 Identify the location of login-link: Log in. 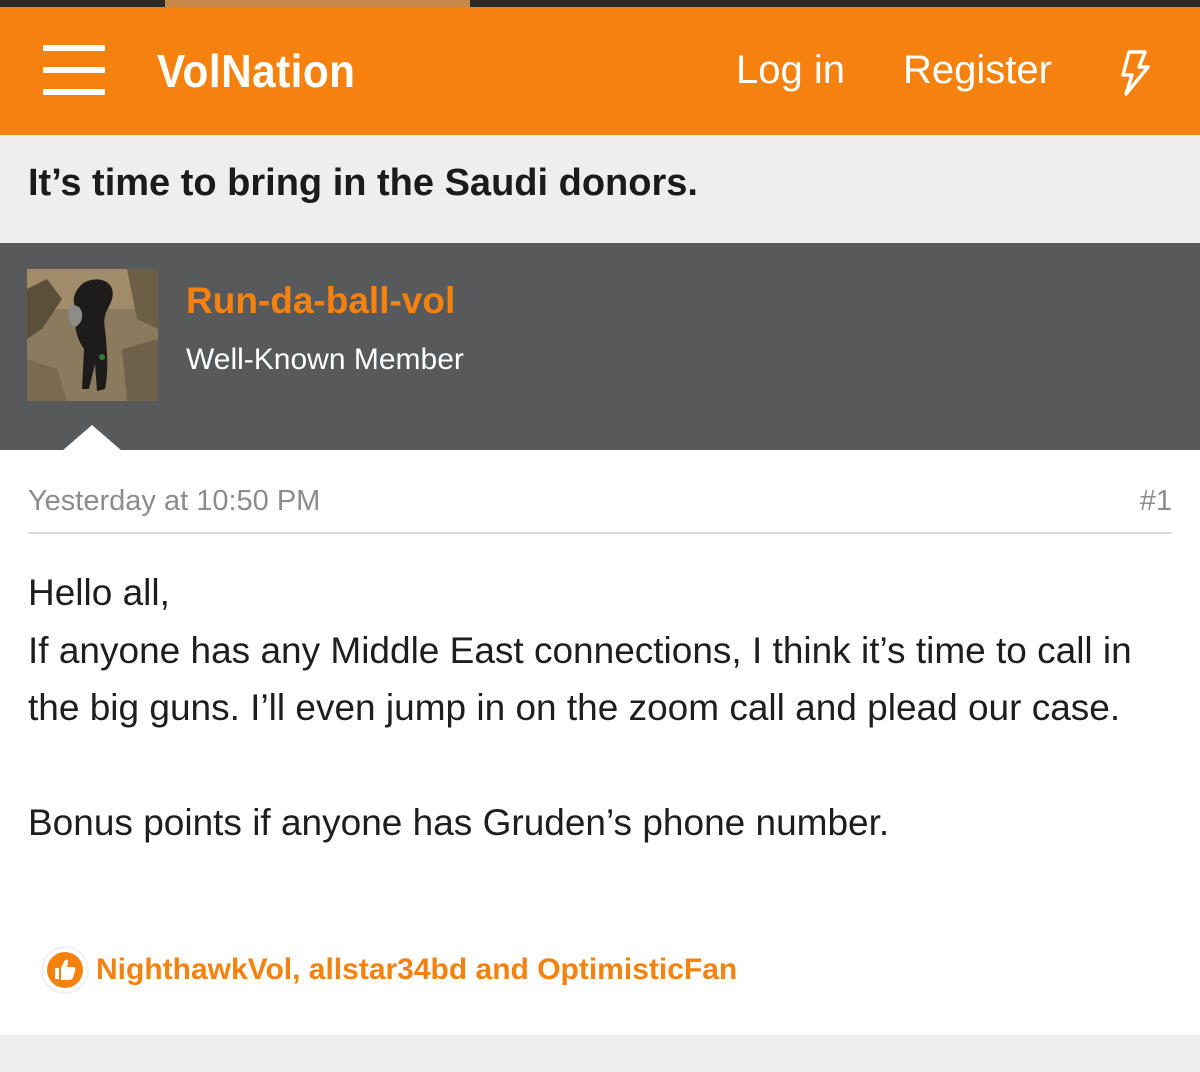
(790, 70).